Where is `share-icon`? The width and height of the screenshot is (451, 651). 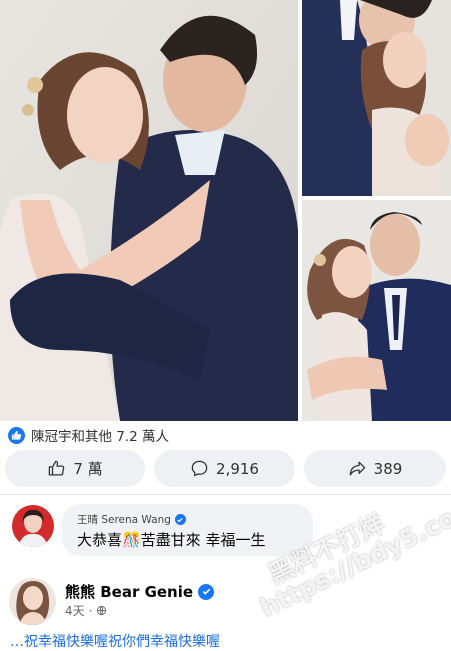 share-icon is located at coordinates (357, 468).